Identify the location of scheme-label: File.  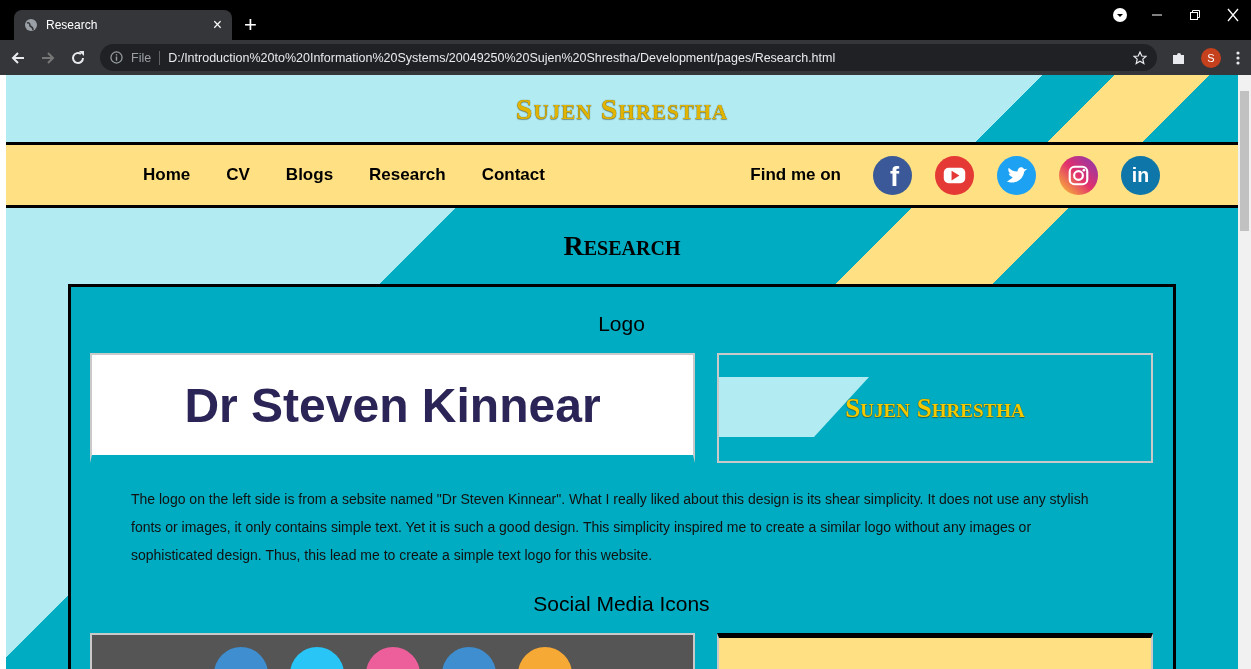
(146, 57).